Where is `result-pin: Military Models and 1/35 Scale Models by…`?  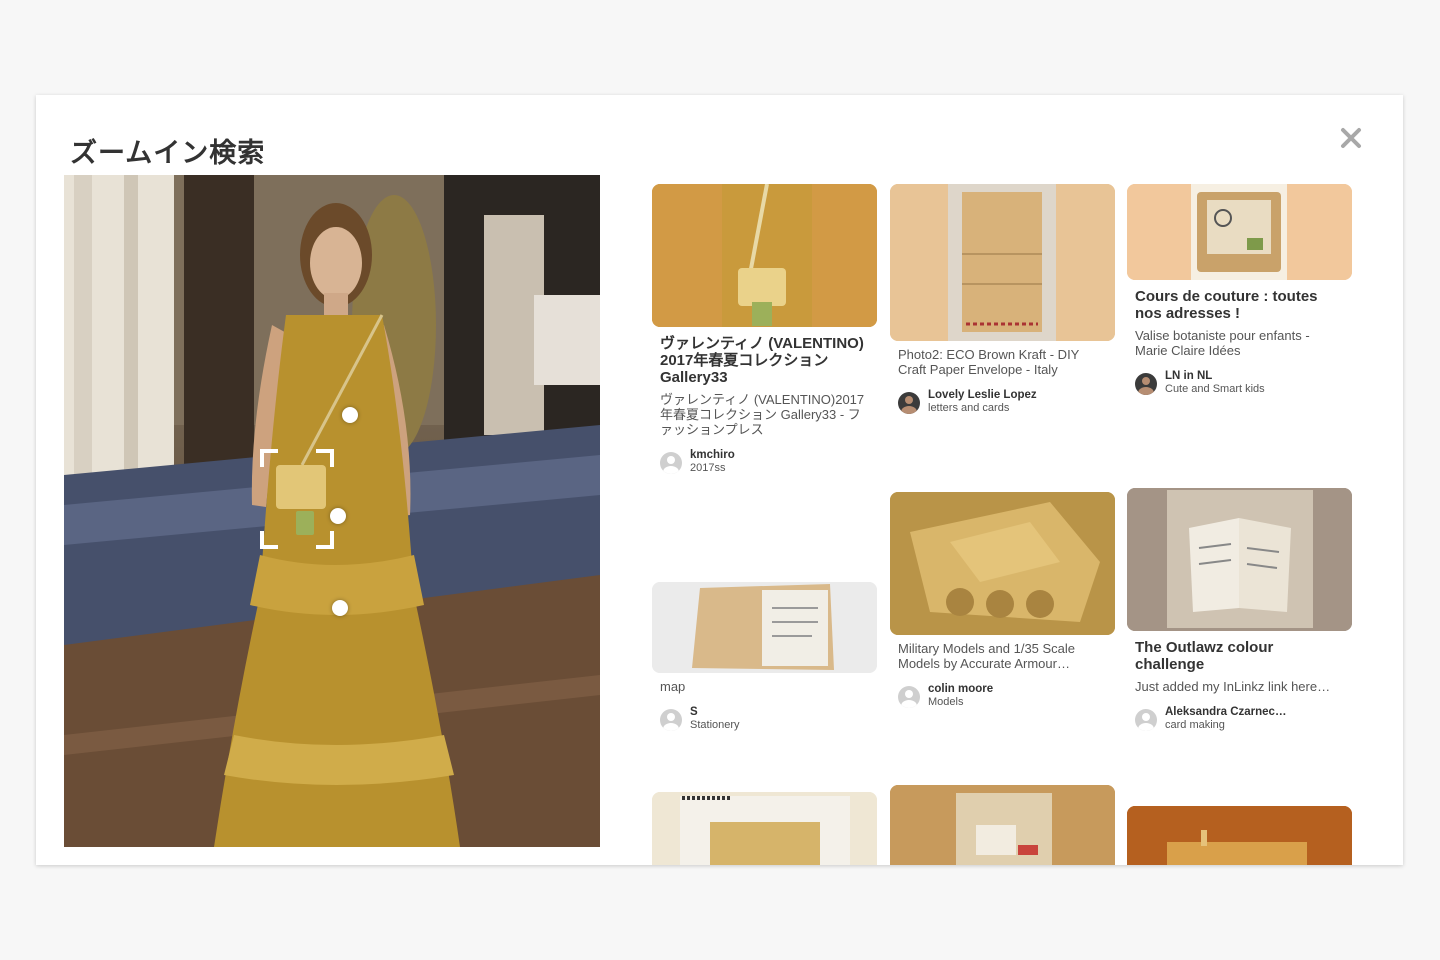 result-pin: Military Models and 1/35 Scale Models by… is located at coordinates (1002, 600).